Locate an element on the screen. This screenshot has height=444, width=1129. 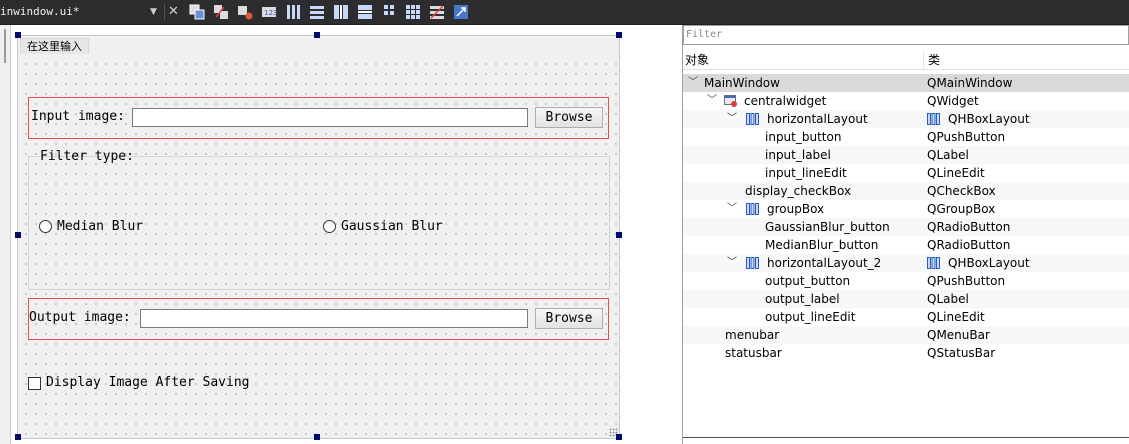
svg-text: 123 is located at coordinates (270, 13).